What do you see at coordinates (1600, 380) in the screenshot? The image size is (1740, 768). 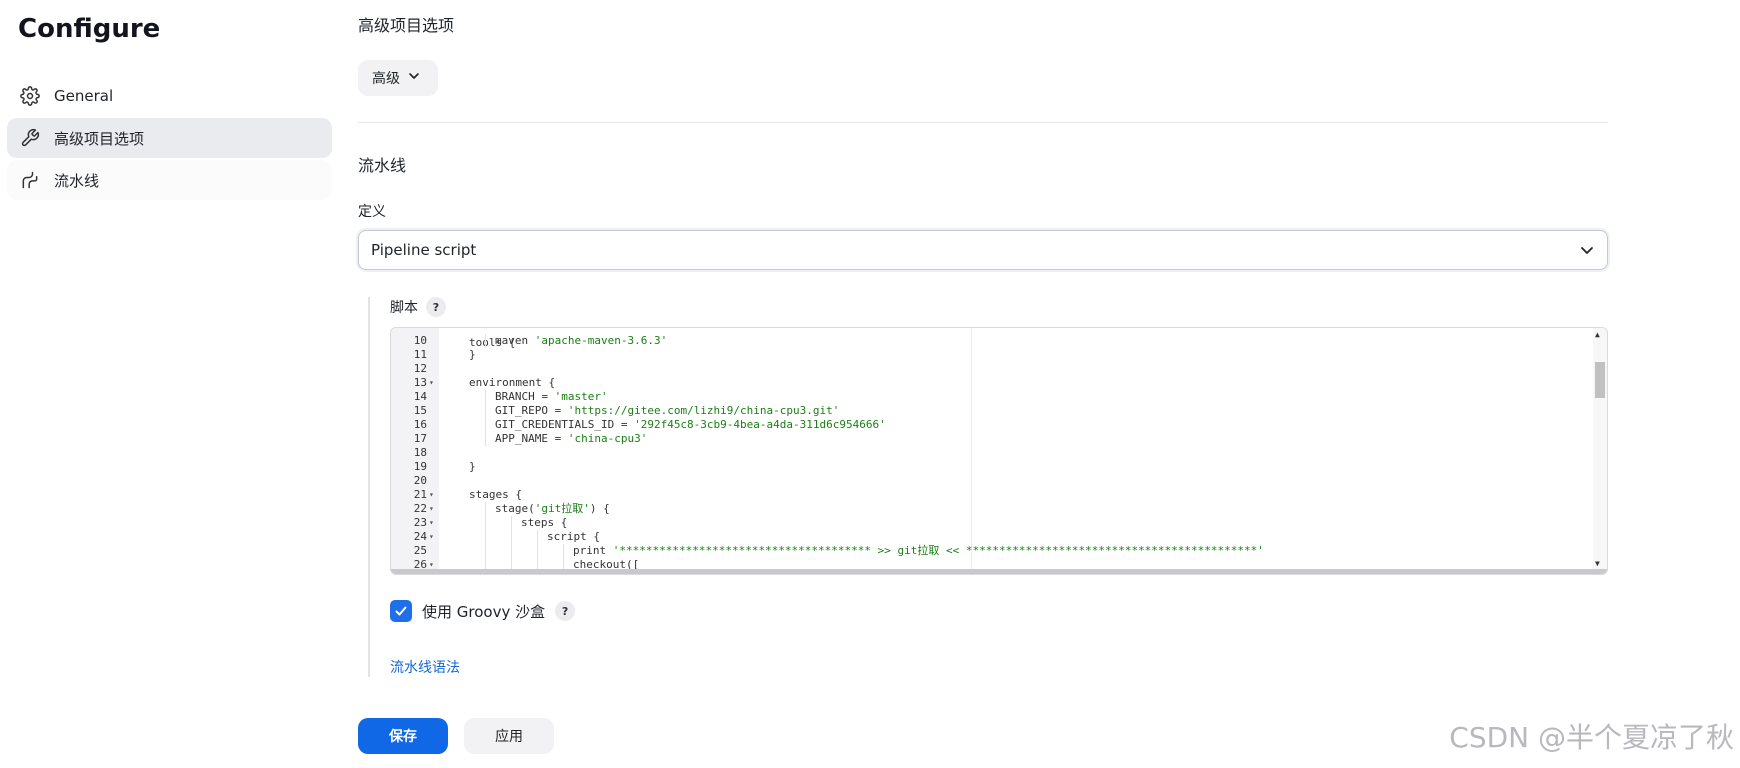 I see `scrollbar-thumb` at bounding box center [1600, 380].